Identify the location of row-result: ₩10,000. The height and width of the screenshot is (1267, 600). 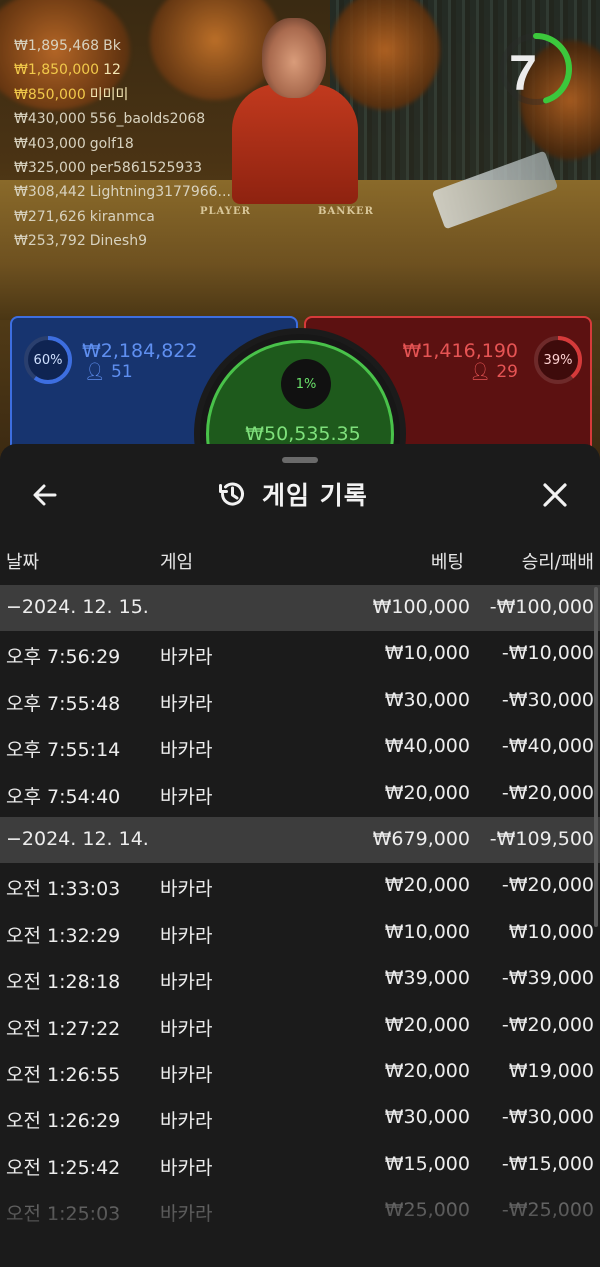
(551, 931).